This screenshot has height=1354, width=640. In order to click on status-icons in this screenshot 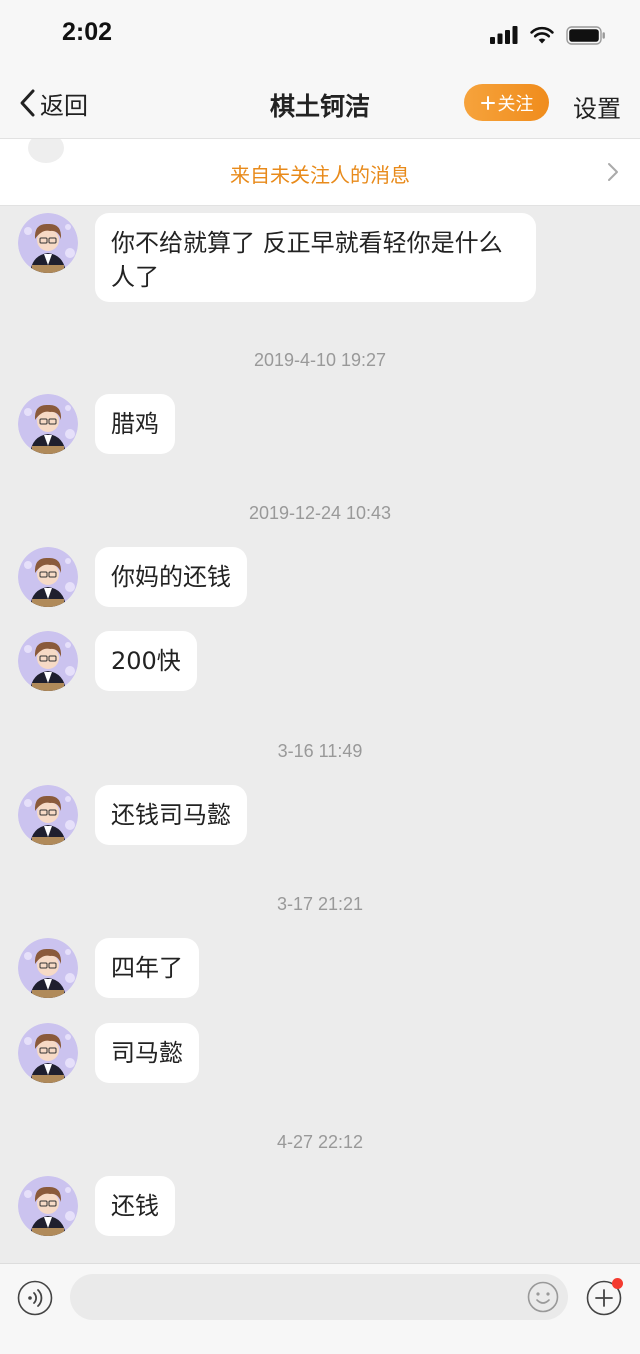, I will do `click(548, 35)`.